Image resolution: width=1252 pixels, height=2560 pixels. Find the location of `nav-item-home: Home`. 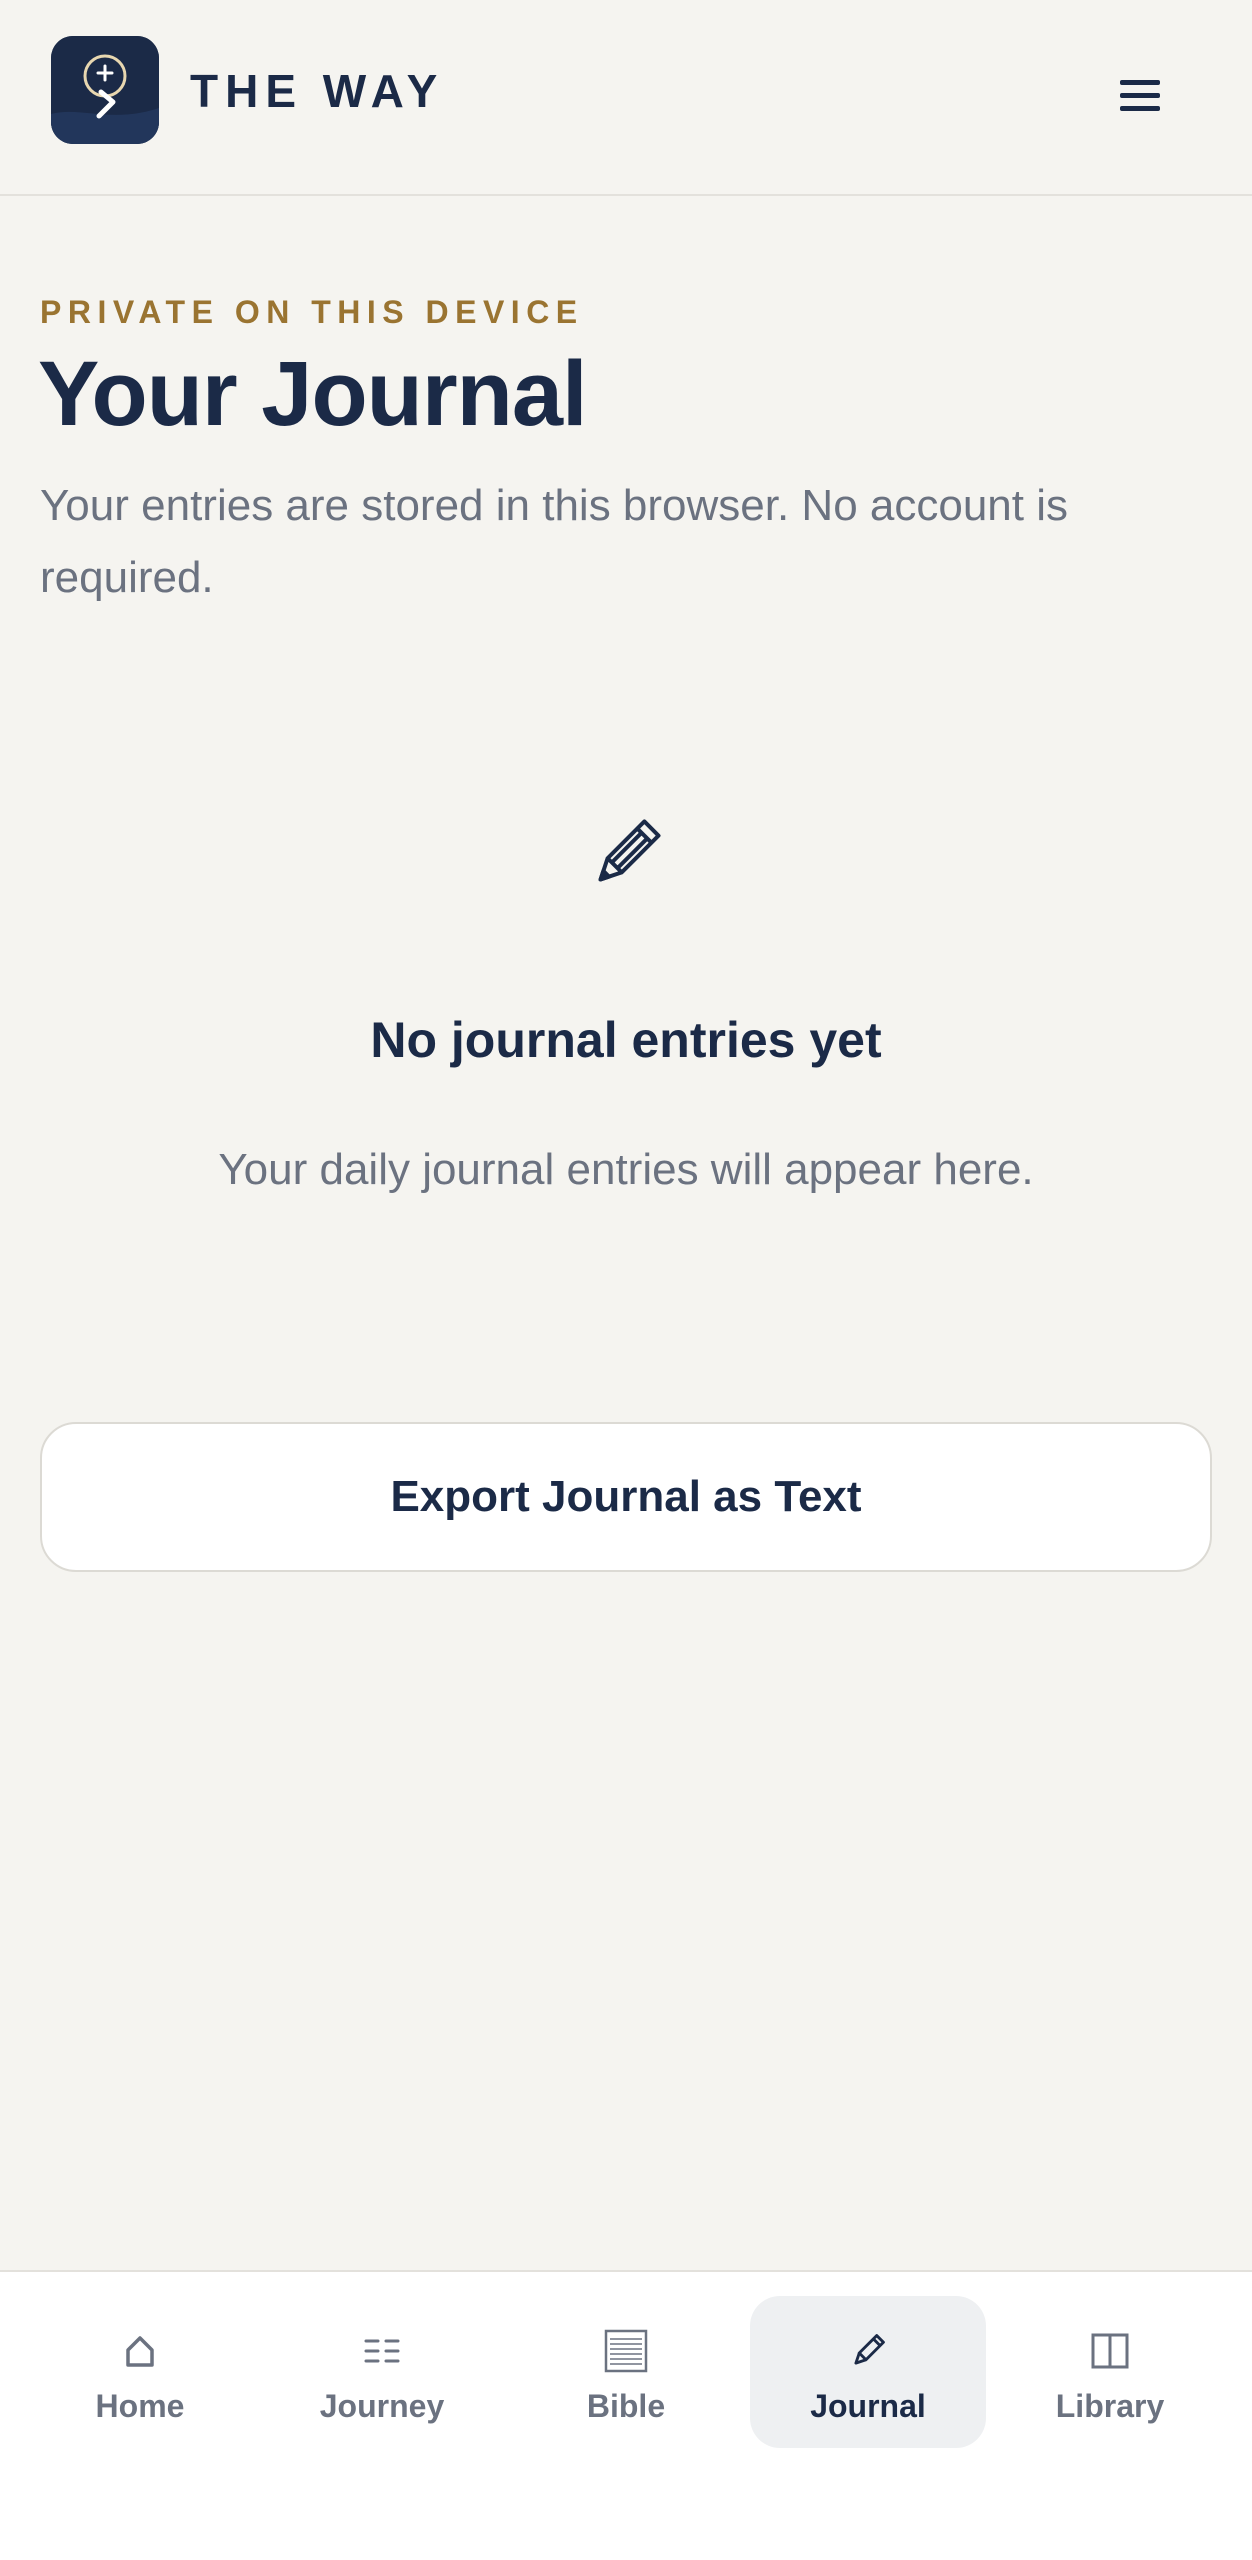

nav-item-home: Home is located at coordinates (140, 2372).